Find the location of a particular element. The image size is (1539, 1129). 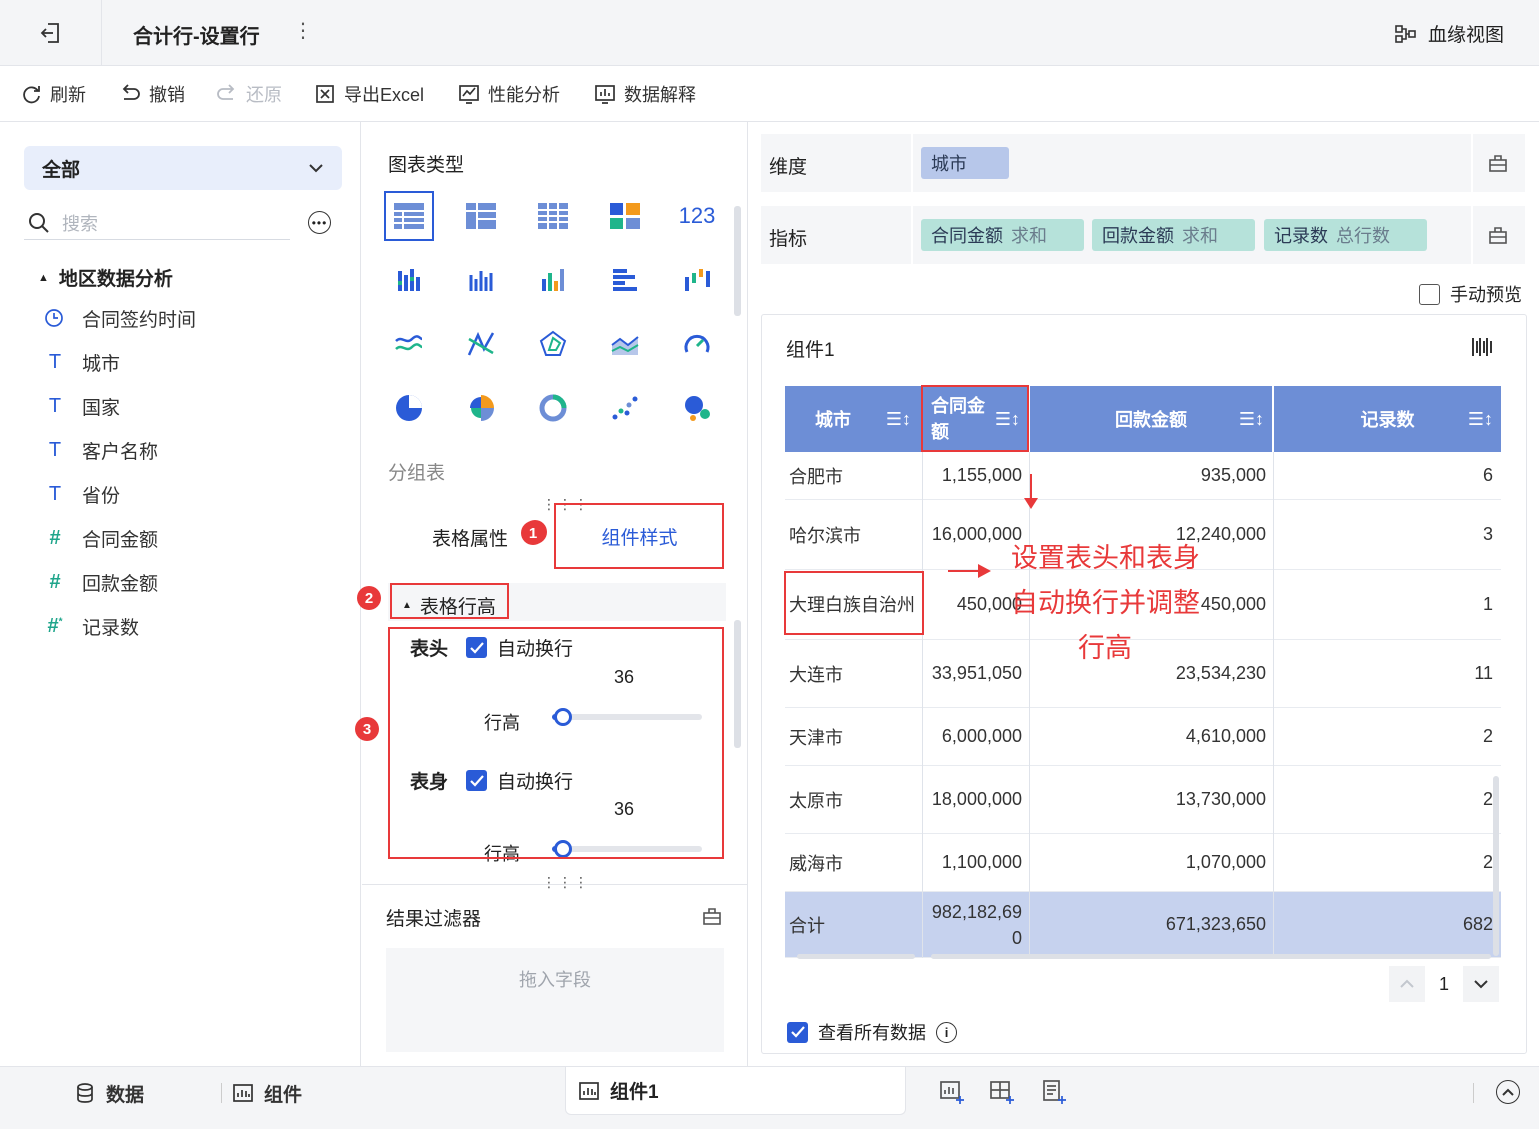

page-next-button is located at coordinates (1481, 984).